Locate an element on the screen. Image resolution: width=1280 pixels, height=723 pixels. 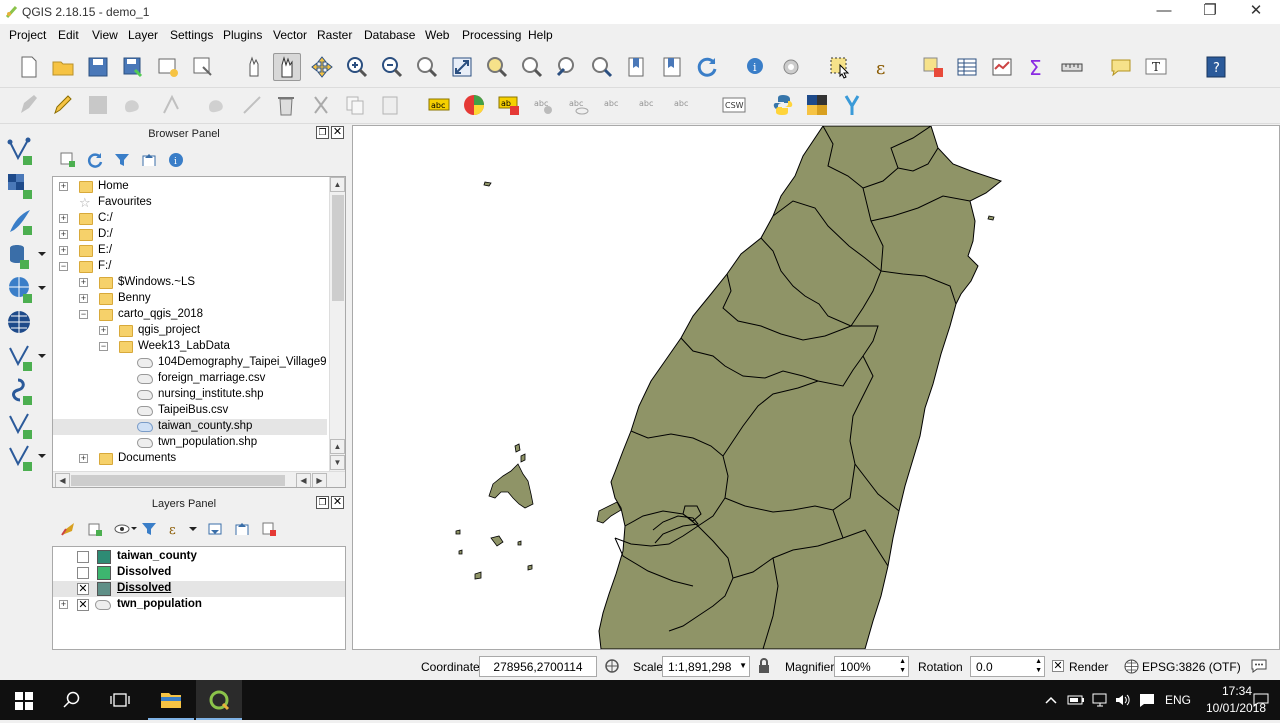
zoom-out-icon is located at coordinates (392, 67).